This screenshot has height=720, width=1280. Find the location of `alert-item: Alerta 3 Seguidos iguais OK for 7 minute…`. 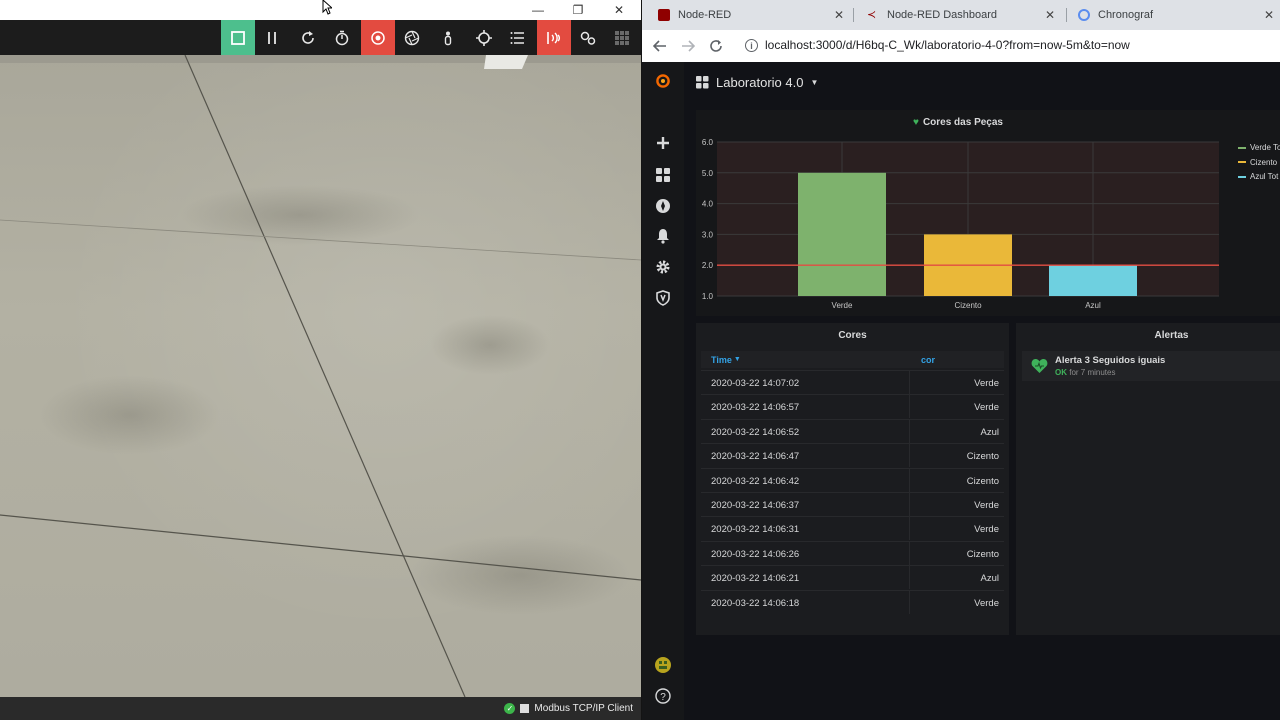

alert-item: Alerta 3 Seguidos iguais OK for 7 minute… is located at coordinates (1151, 366).